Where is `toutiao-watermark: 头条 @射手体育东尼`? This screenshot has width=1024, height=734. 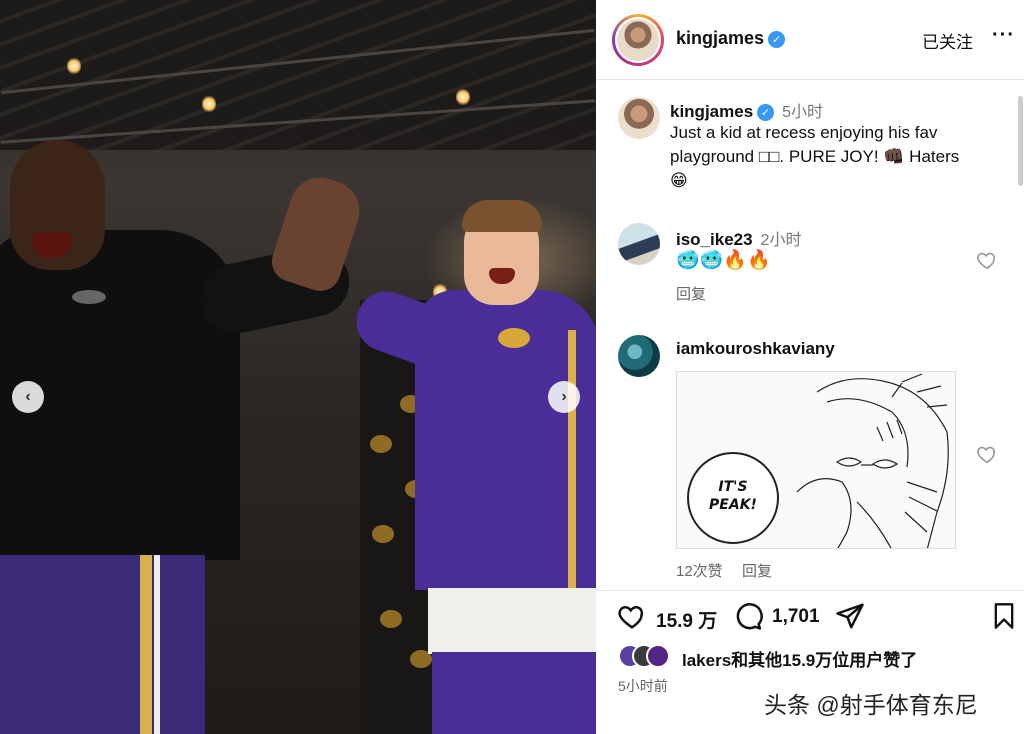 toutiao-watermark: 头条 @射手体育东尼 is located at coordinates (871, 705).